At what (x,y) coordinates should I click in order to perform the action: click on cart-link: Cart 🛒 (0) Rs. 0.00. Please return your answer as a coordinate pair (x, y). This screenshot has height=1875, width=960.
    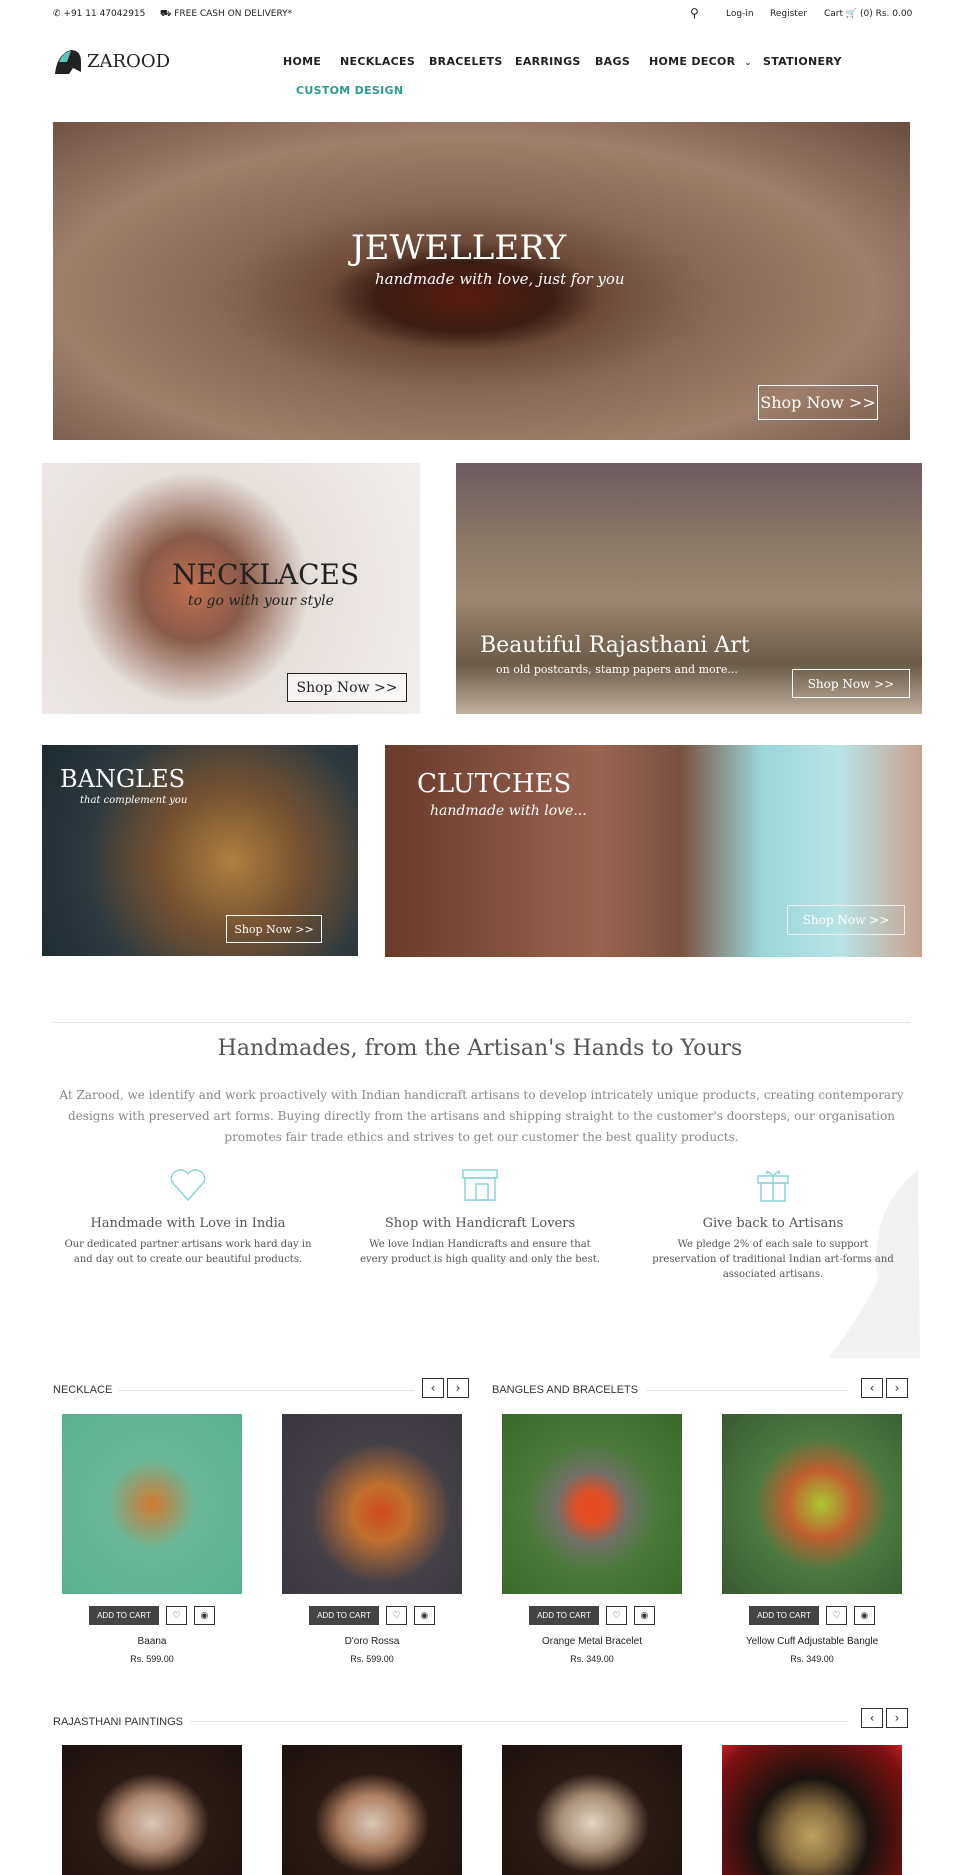
    Looking at the image, I should click on (868, 14).